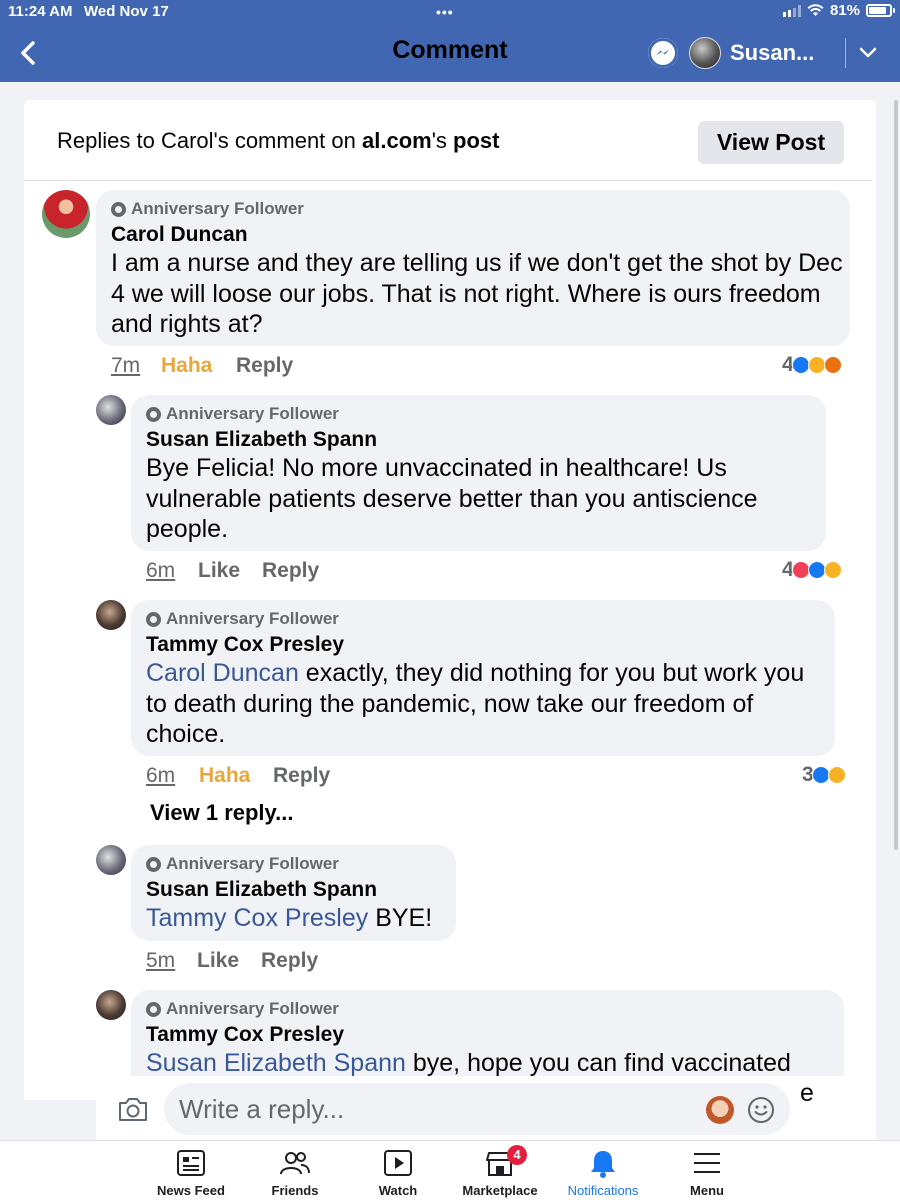 This screenshot has width=900, height=1200. What do you see at coordinates (800, 570) in the screenshot?
I see `love-reaction-icon` at bounding box center [800, 570].